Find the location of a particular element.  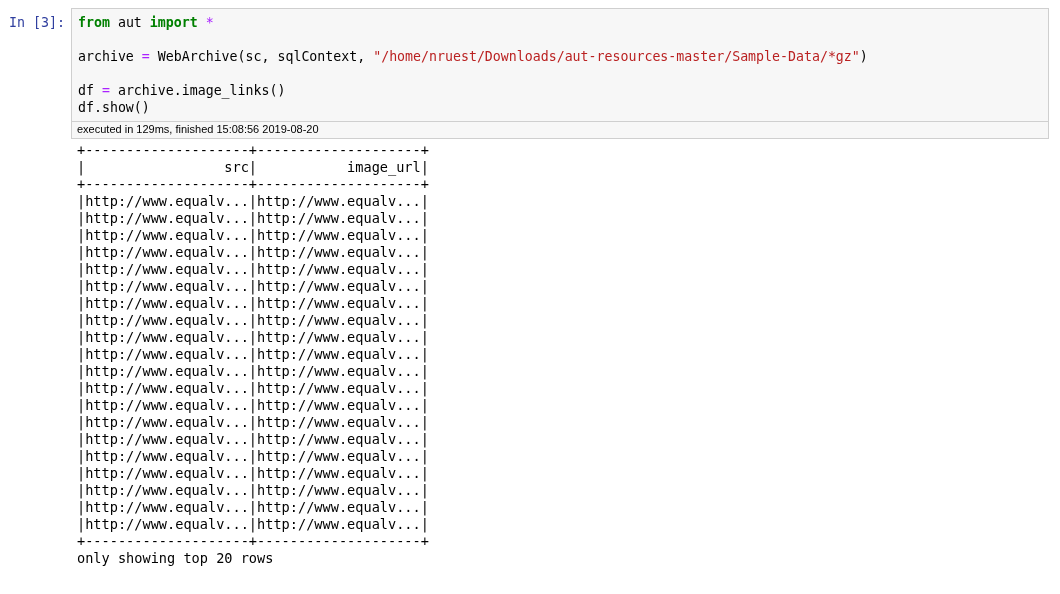

code-line: df.show() is located at coordinates (114, 107).